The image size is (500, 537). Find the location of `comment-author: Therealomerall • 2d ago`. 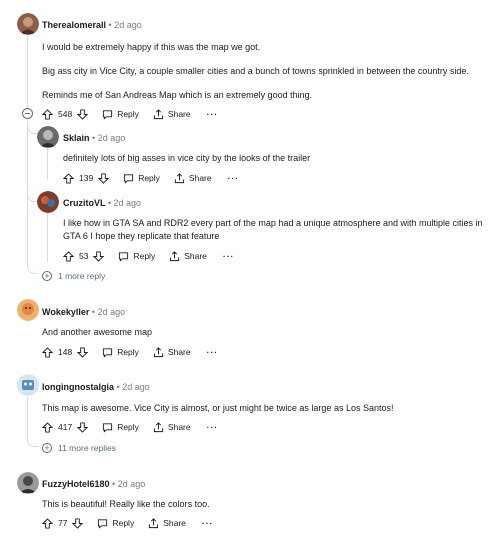

comment-author: Therealomerall • 2d ago is located at coordinates (92, 25).